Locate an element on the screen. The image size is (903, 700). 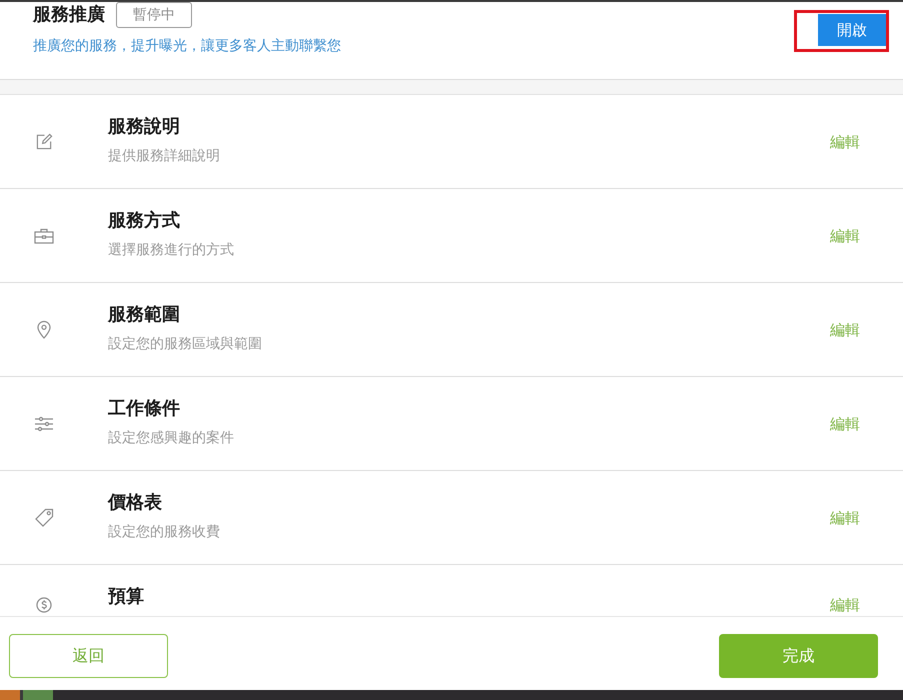
back-button: 返回 is located at coordinates (88, 656).